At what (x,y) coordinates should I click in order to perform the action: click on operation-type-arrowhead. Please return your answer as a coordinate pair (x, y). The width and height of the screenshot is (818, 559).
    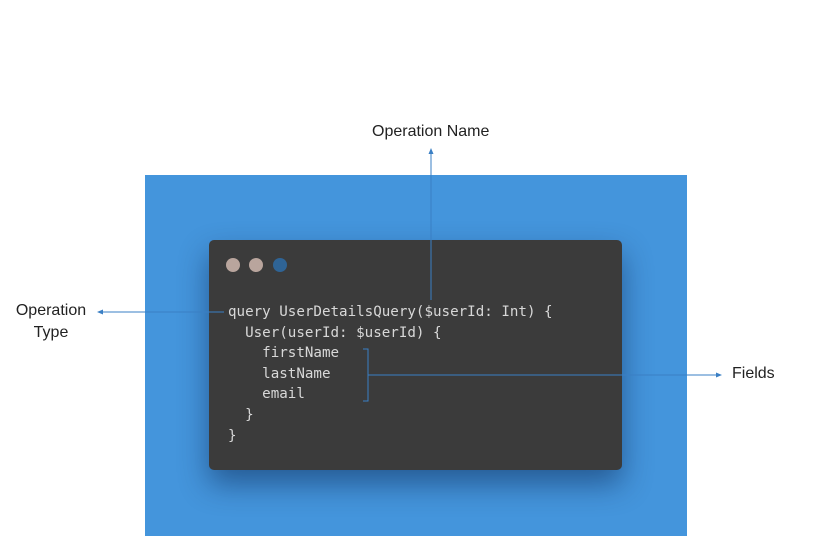
    Looking at the image, I should click on (100, 312).